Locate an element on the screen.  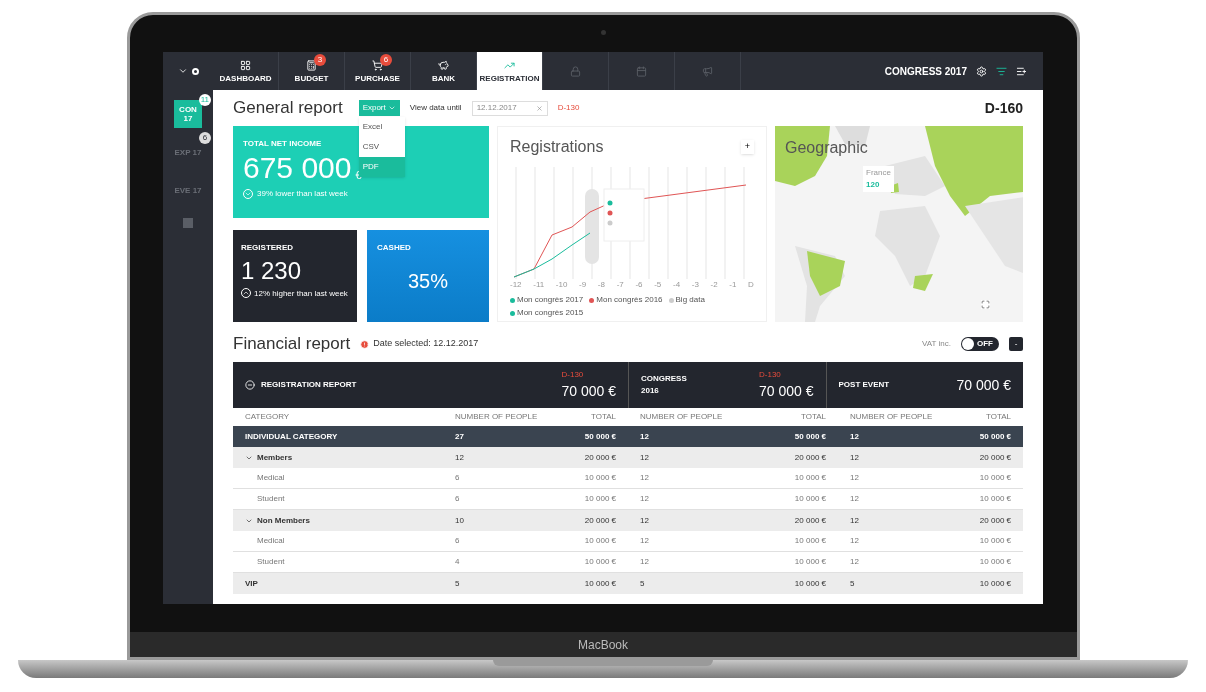
cashed-value: 35% is located at coordinates (428, 281).